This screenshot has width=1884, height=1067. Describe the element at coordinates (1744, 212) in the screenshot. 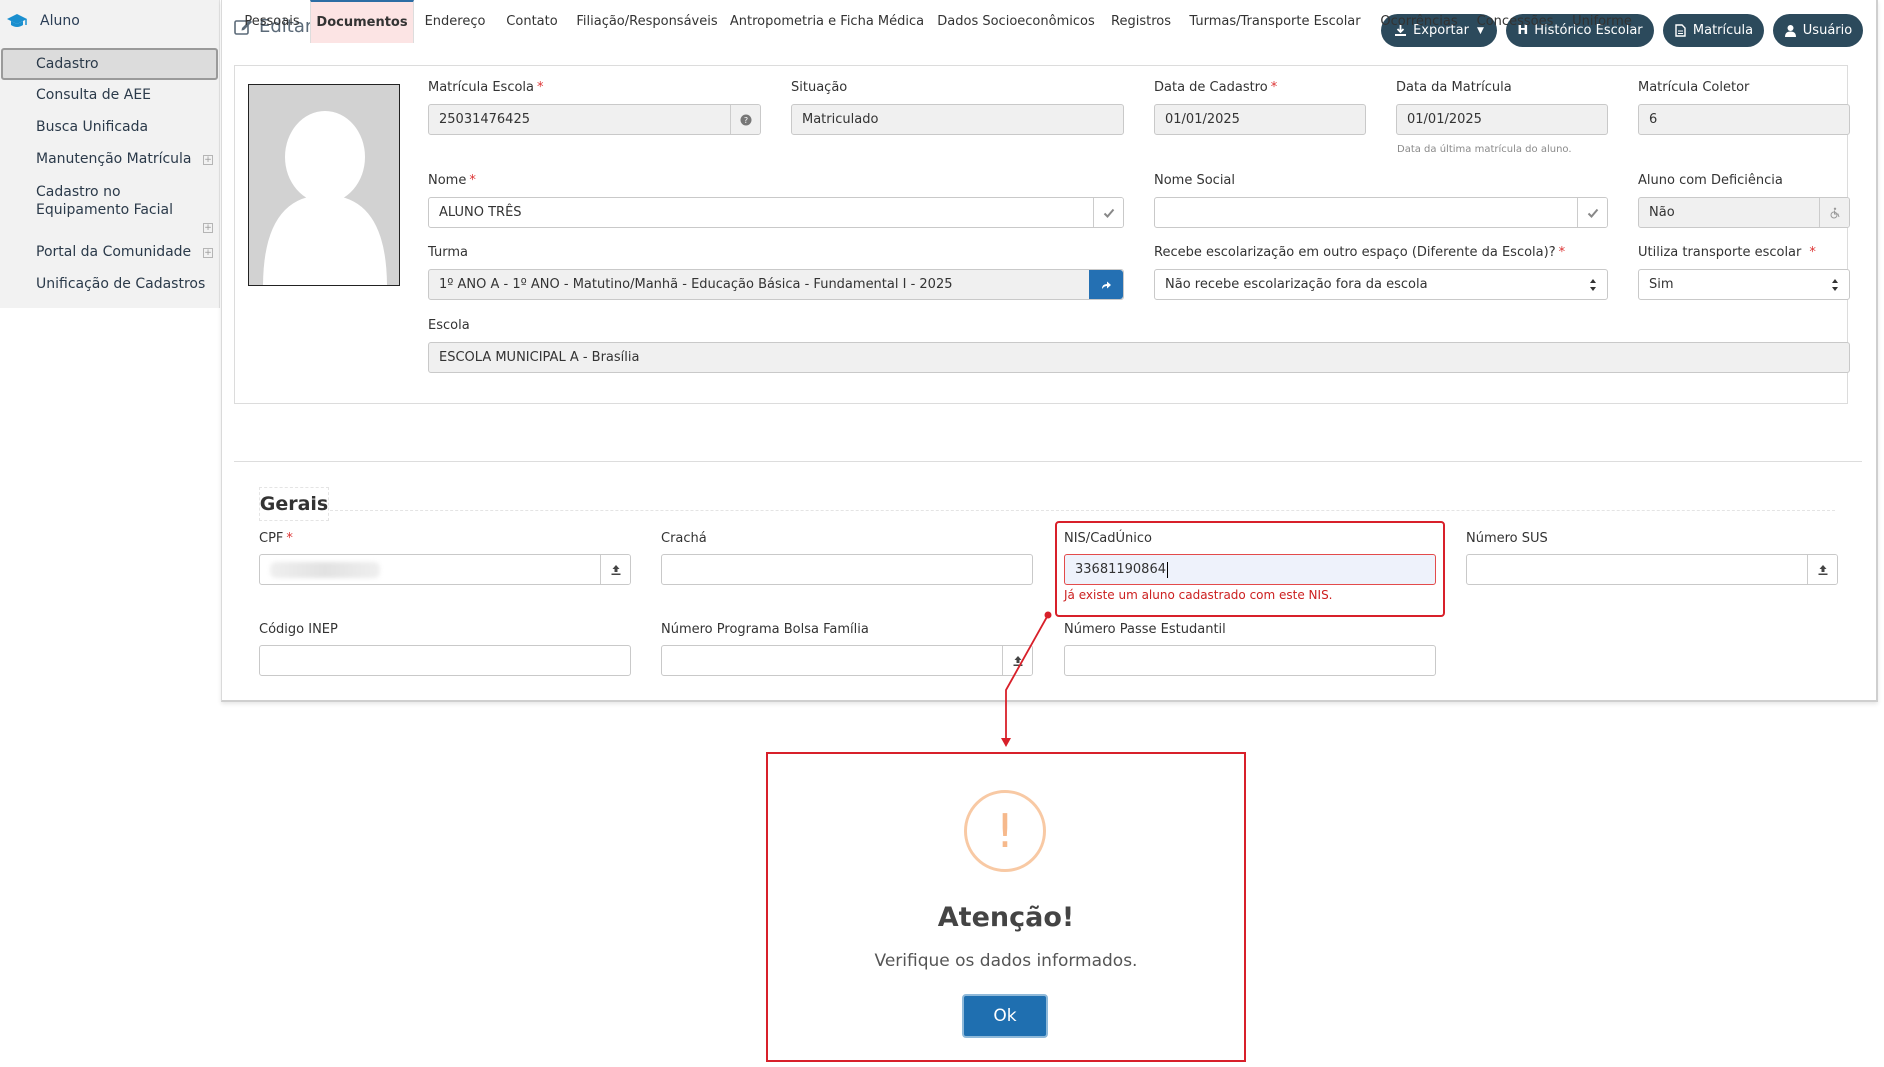

I see `deficiencia-field: Não` at that location.